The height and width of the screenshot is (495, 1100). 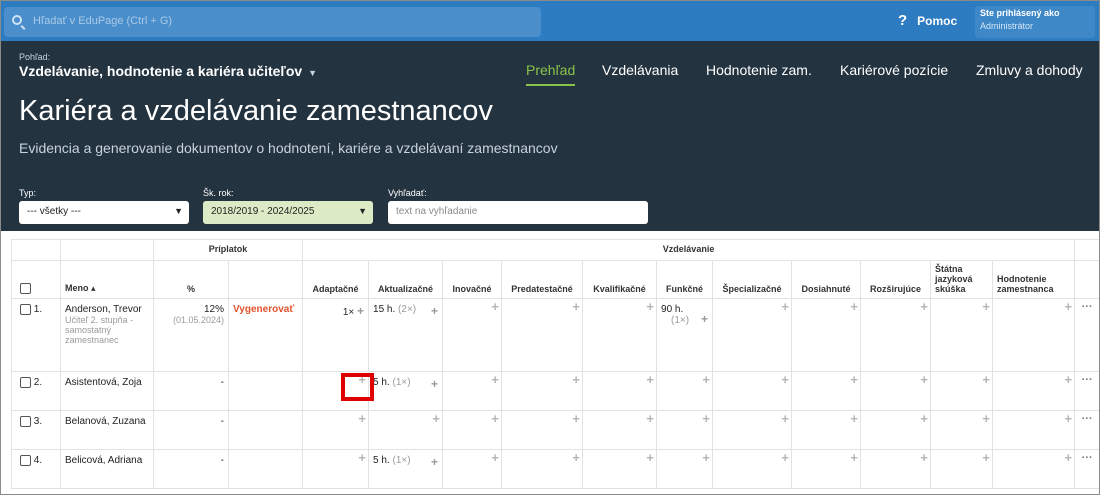 What do you see at coordinates (104, 212) in the screenshot?
I see `filter-type-select: --- všetky --- ▼` at bounding box center [104, 212].